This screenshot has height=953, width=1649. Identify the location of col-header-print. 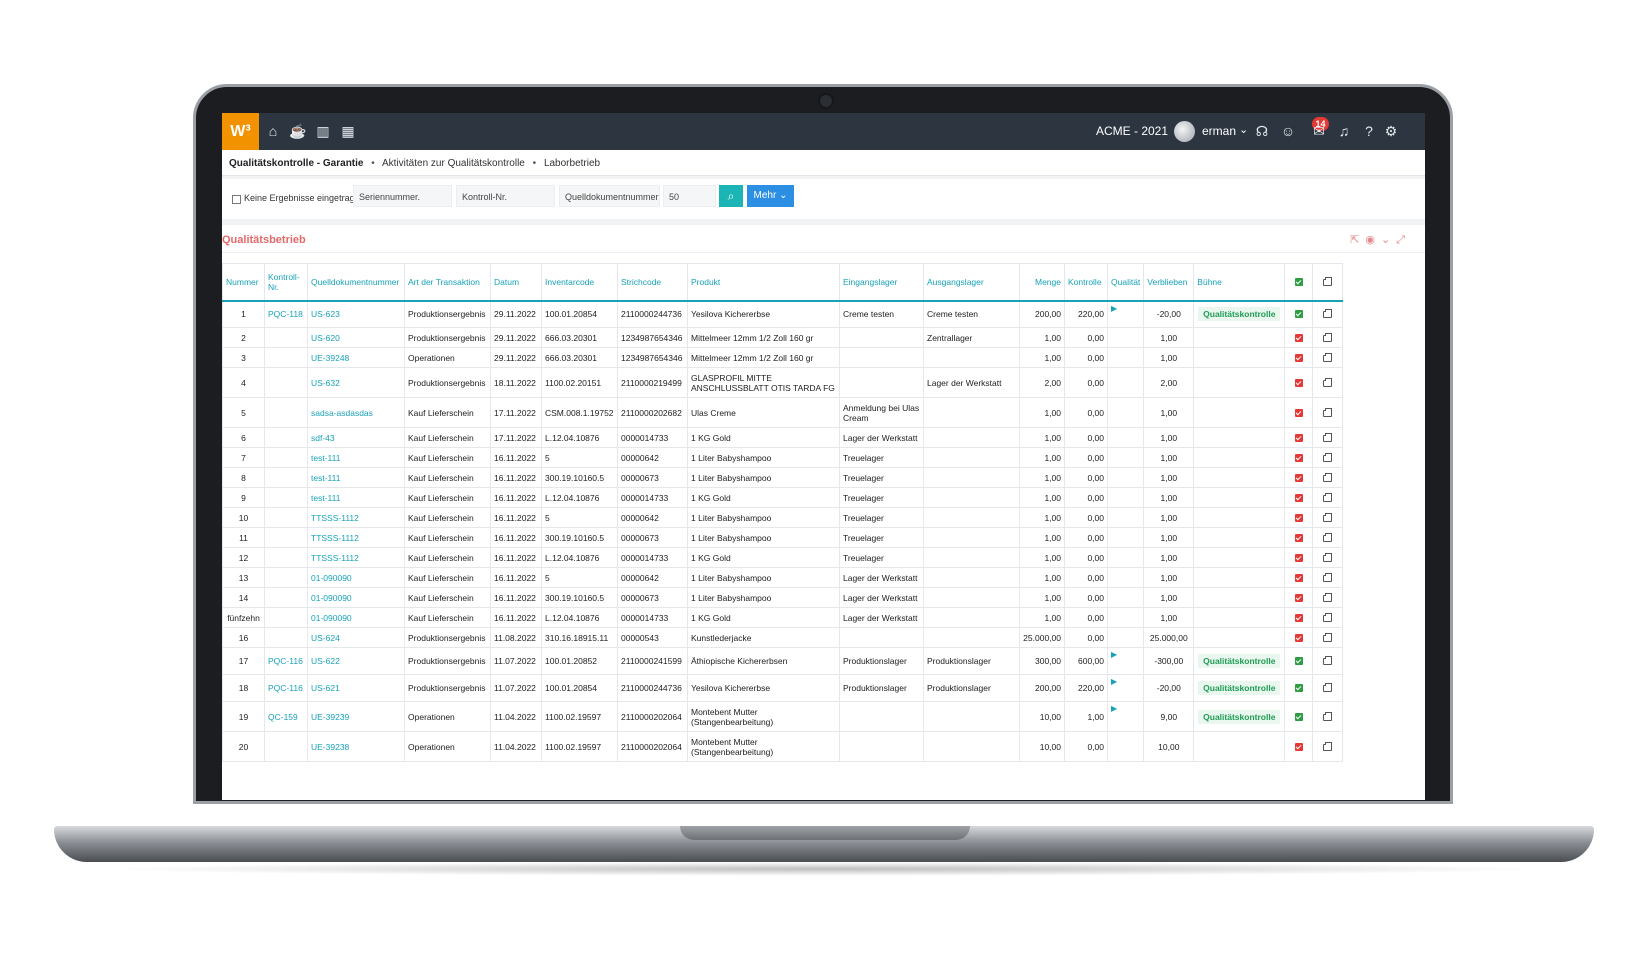
(1328, 282).